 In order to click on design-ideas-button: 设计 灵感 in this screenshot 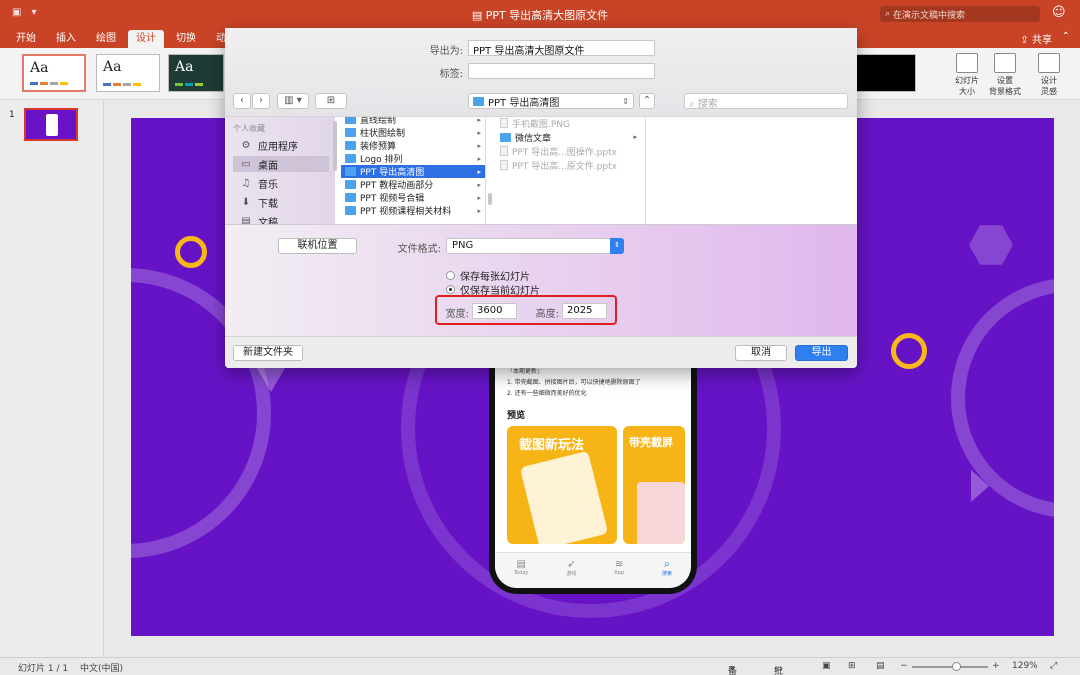, I will do `click(1049, 75)`.